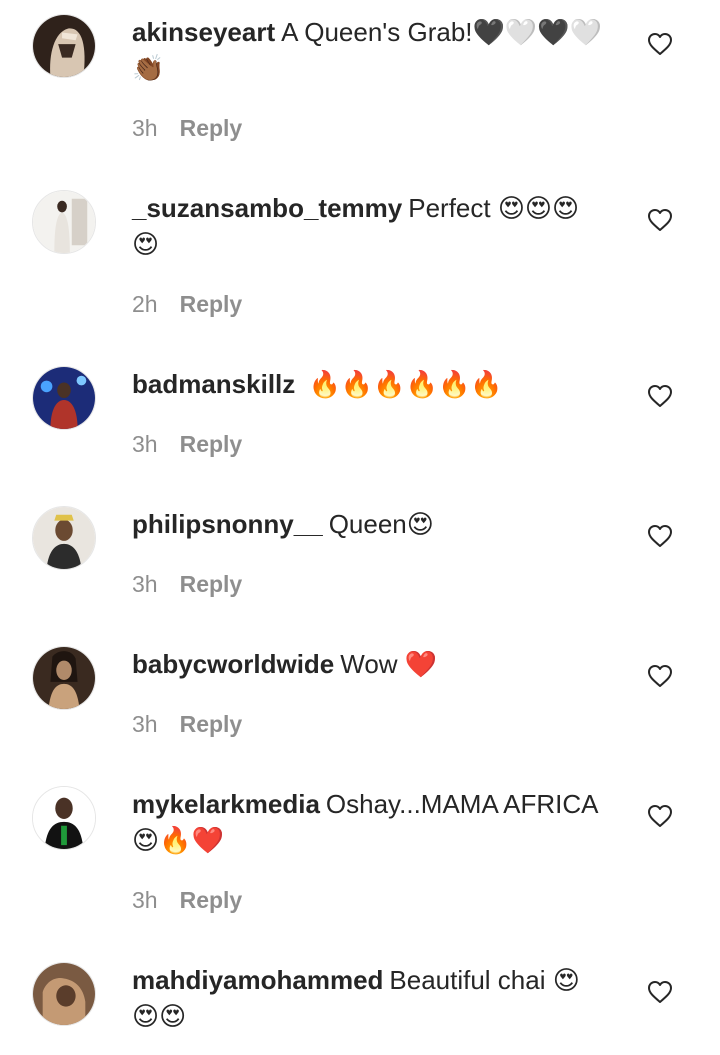 This screenshot has height=1055, width=720. Describe the element at coordinates (389, 664) in the screenshot. I see `comment-text: Wow ❤️` at that location.